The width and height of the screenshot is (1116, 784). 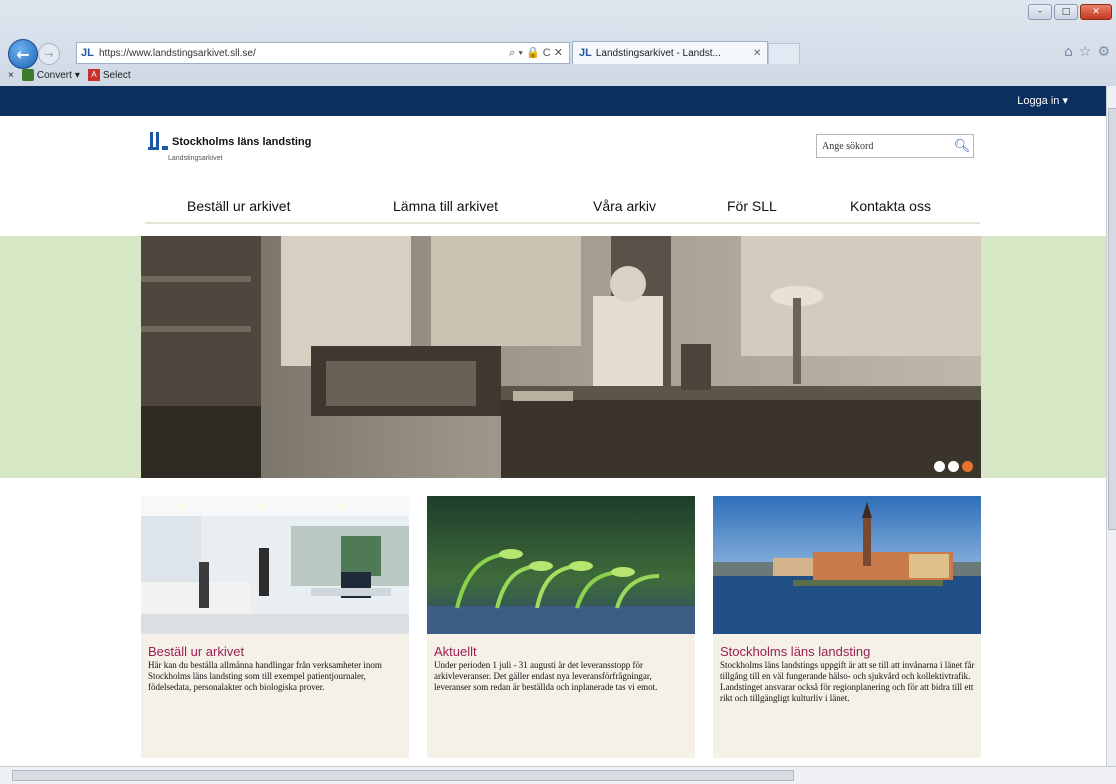 What do you see at coordinates (795, 651) in the screenshot?
I see `card-title: Stockholms läns landsting` at bounding box center [795, 651].